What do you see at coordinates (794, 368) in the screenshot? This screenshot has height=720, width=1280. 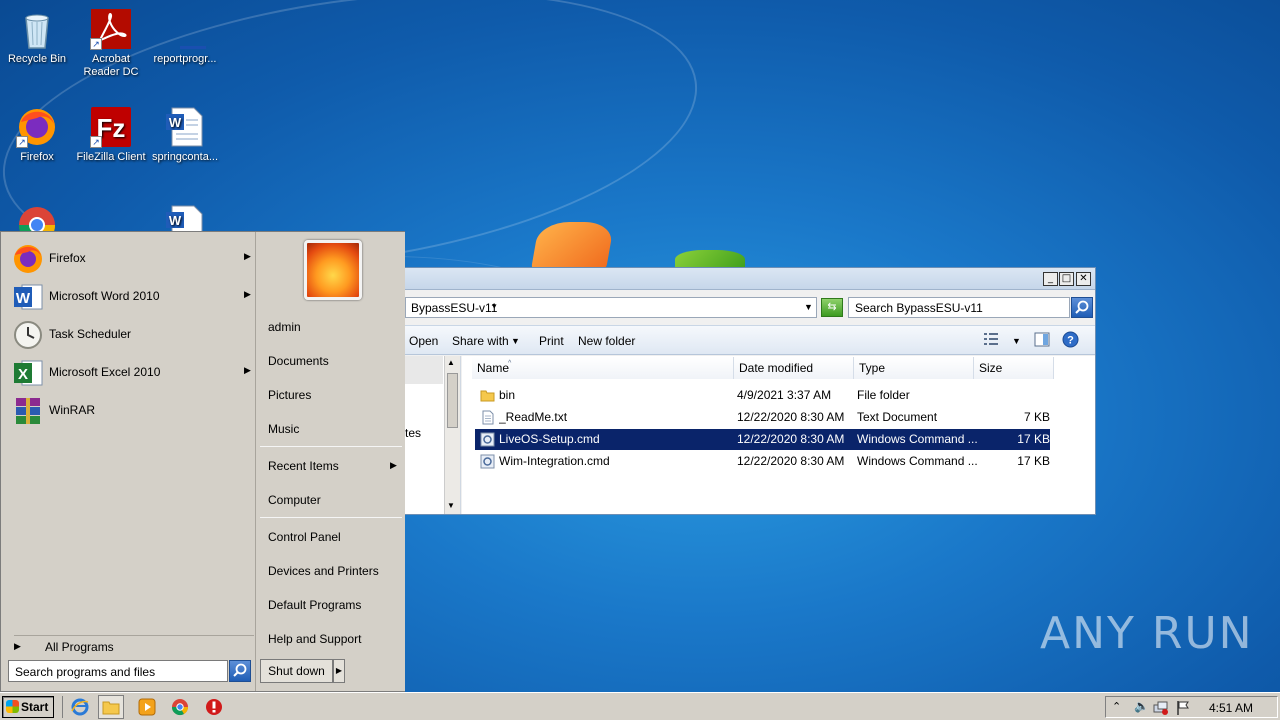 I see `column-header-date: Date modified` at bounding box center [794, 368].